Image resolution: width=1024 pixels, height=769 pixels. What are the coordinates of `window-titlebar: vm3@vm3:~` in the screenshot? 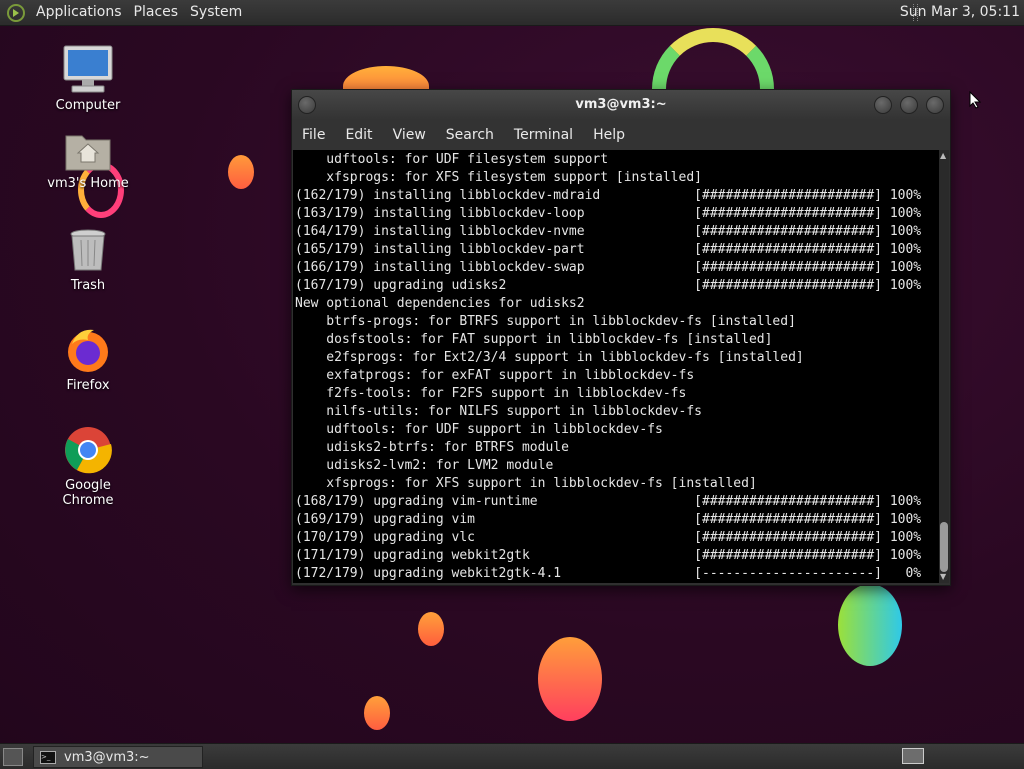 It's located at (621, 105).